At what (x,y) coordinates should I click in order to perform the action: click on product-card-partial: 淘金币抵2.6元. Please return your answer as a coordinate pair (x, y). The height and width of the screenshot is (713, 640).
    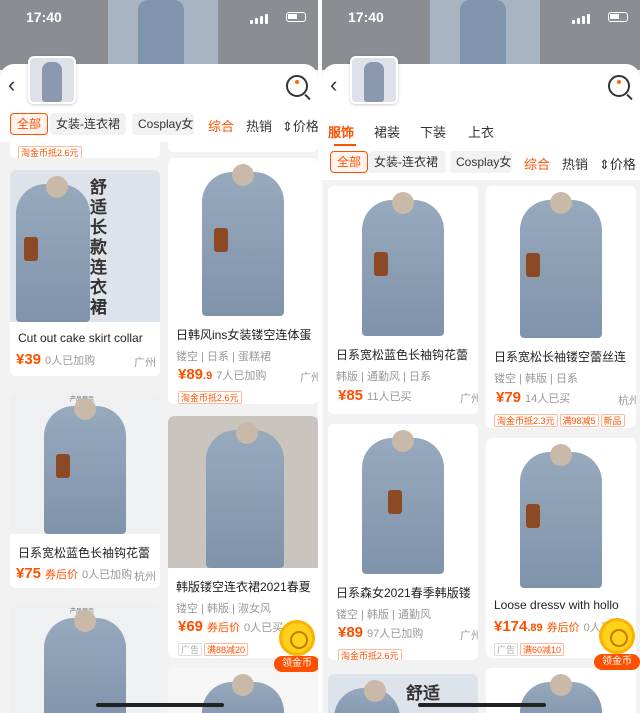
    Looking at the image, I should click on (85, 150).